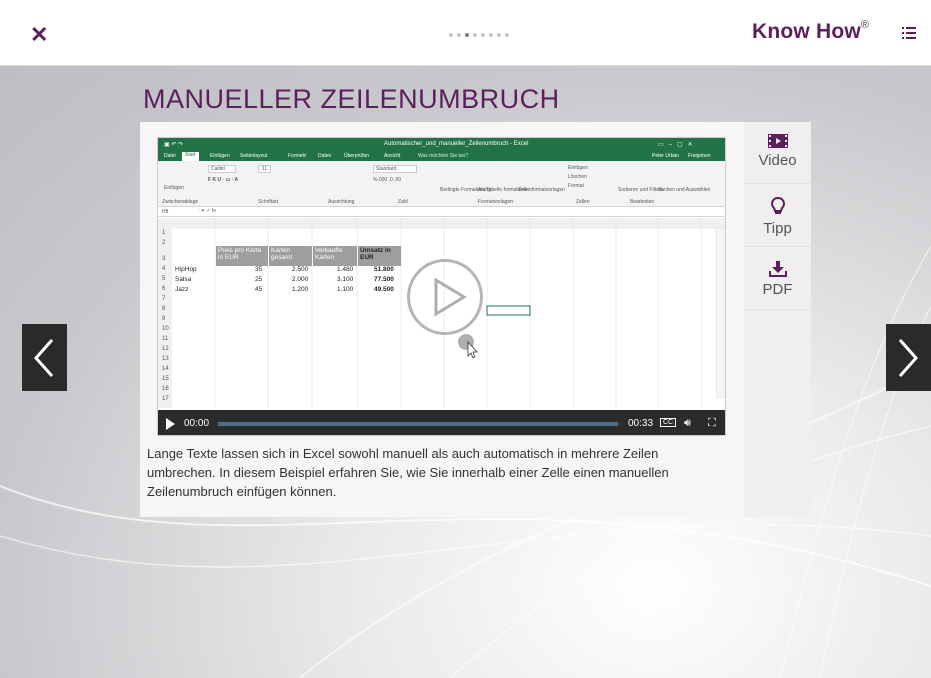 Image resolution: width=931 pixels, height=678 pixels. What do you see at coordinates (300, 279) in the screenshot?
I see `table-cell: 2.000` at bounding box center [300, 279].